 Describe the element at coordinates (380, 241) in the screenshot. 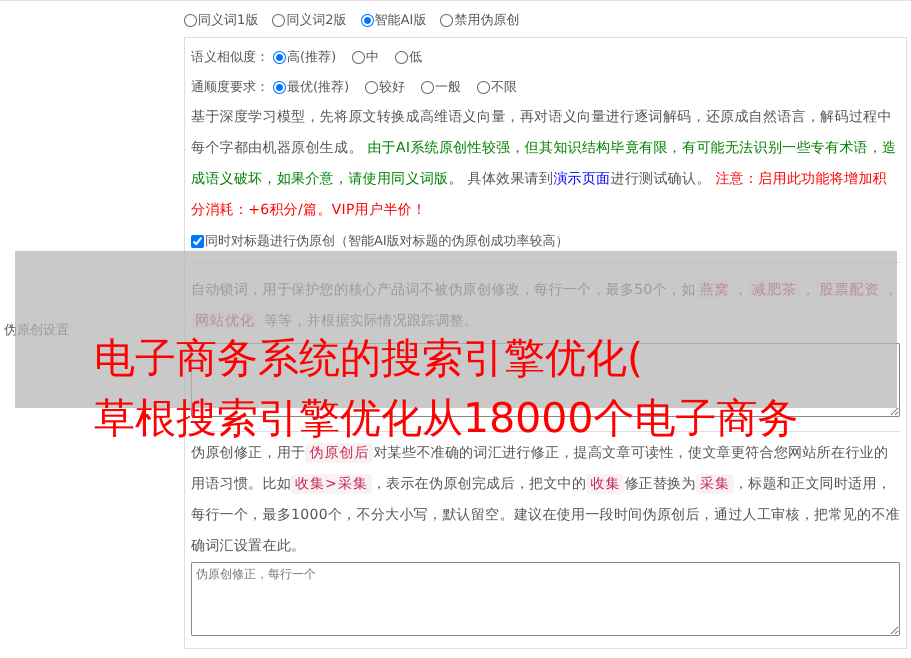

I see `title-checkbox-option: 同时对标题进行伪原创（智能AI版对标题的伪原创成功率较高）` at that location.